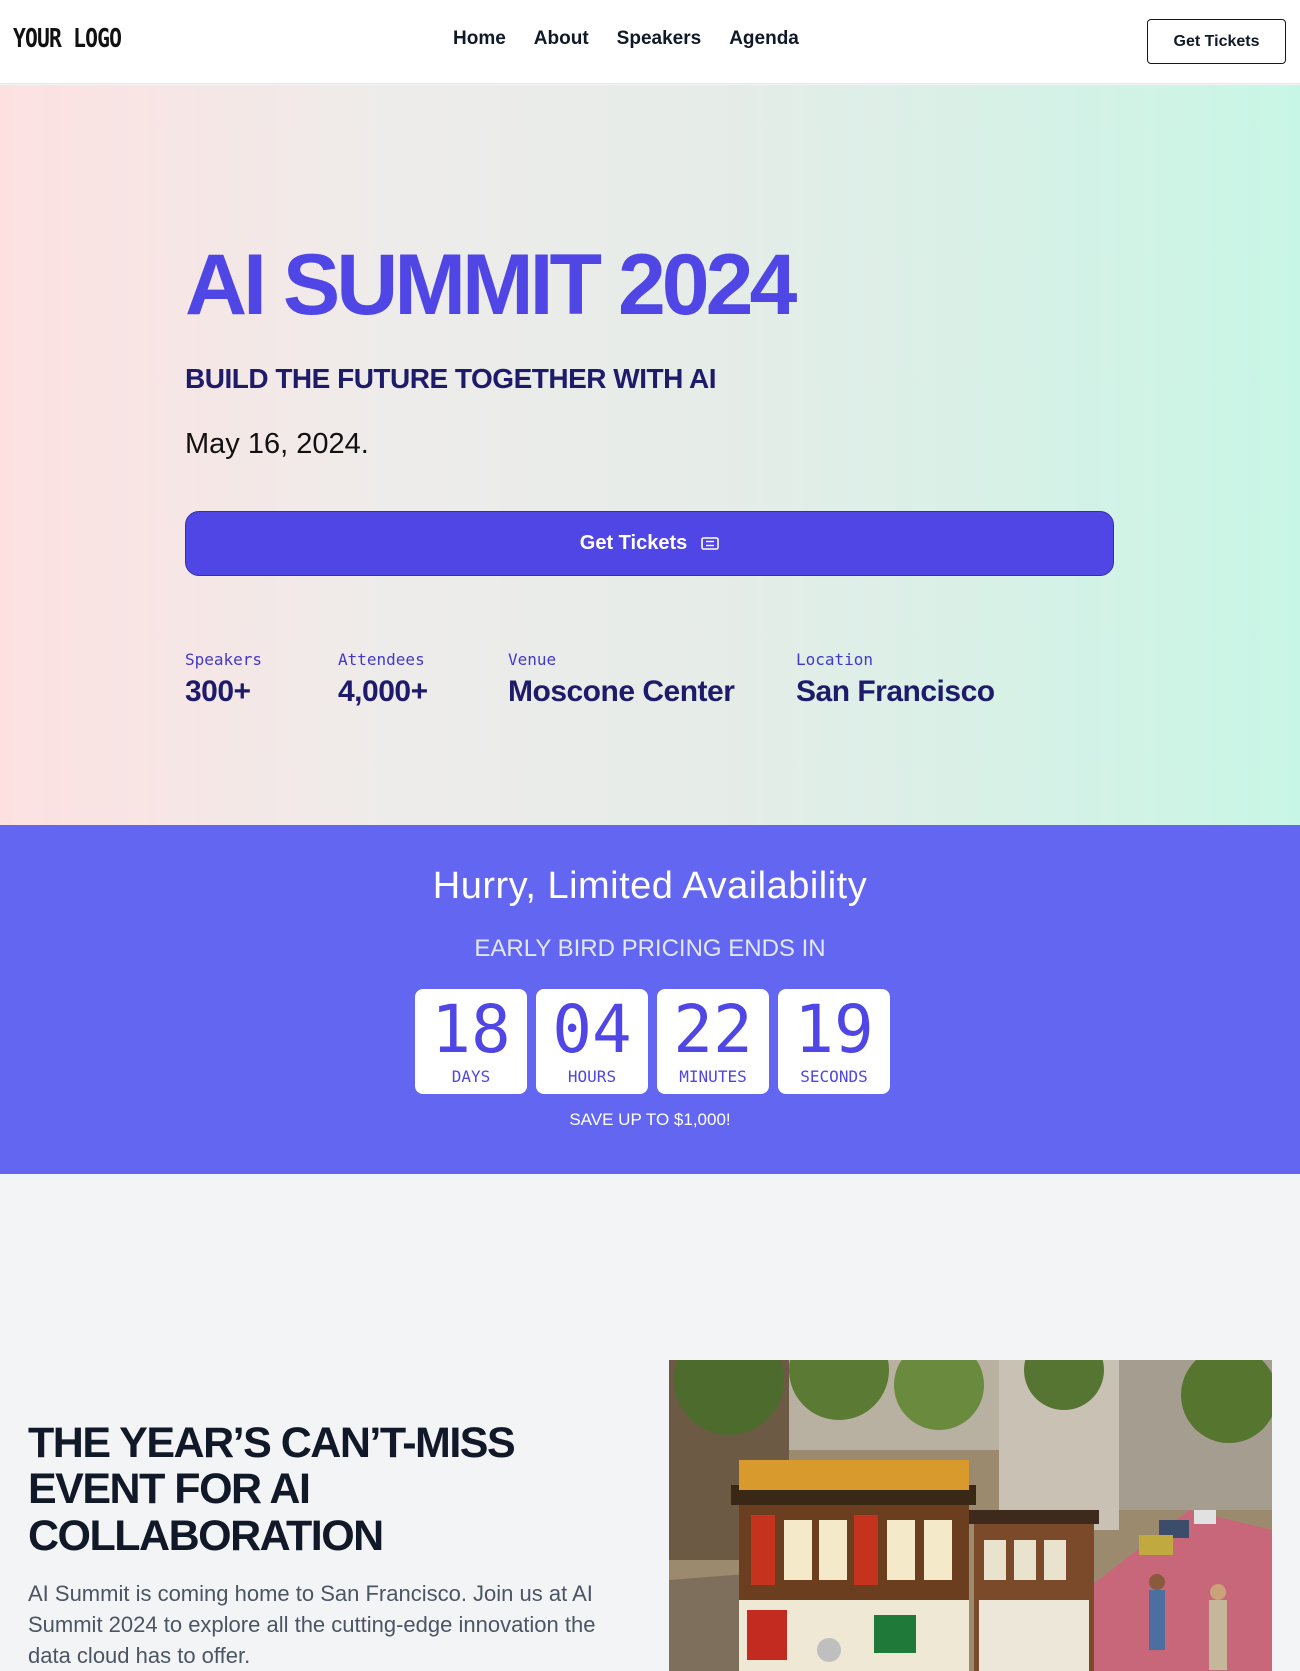  Describe the element at coordinates (621, 691) in the screenshot. I see `stat-value: Moscone Center` at that location.